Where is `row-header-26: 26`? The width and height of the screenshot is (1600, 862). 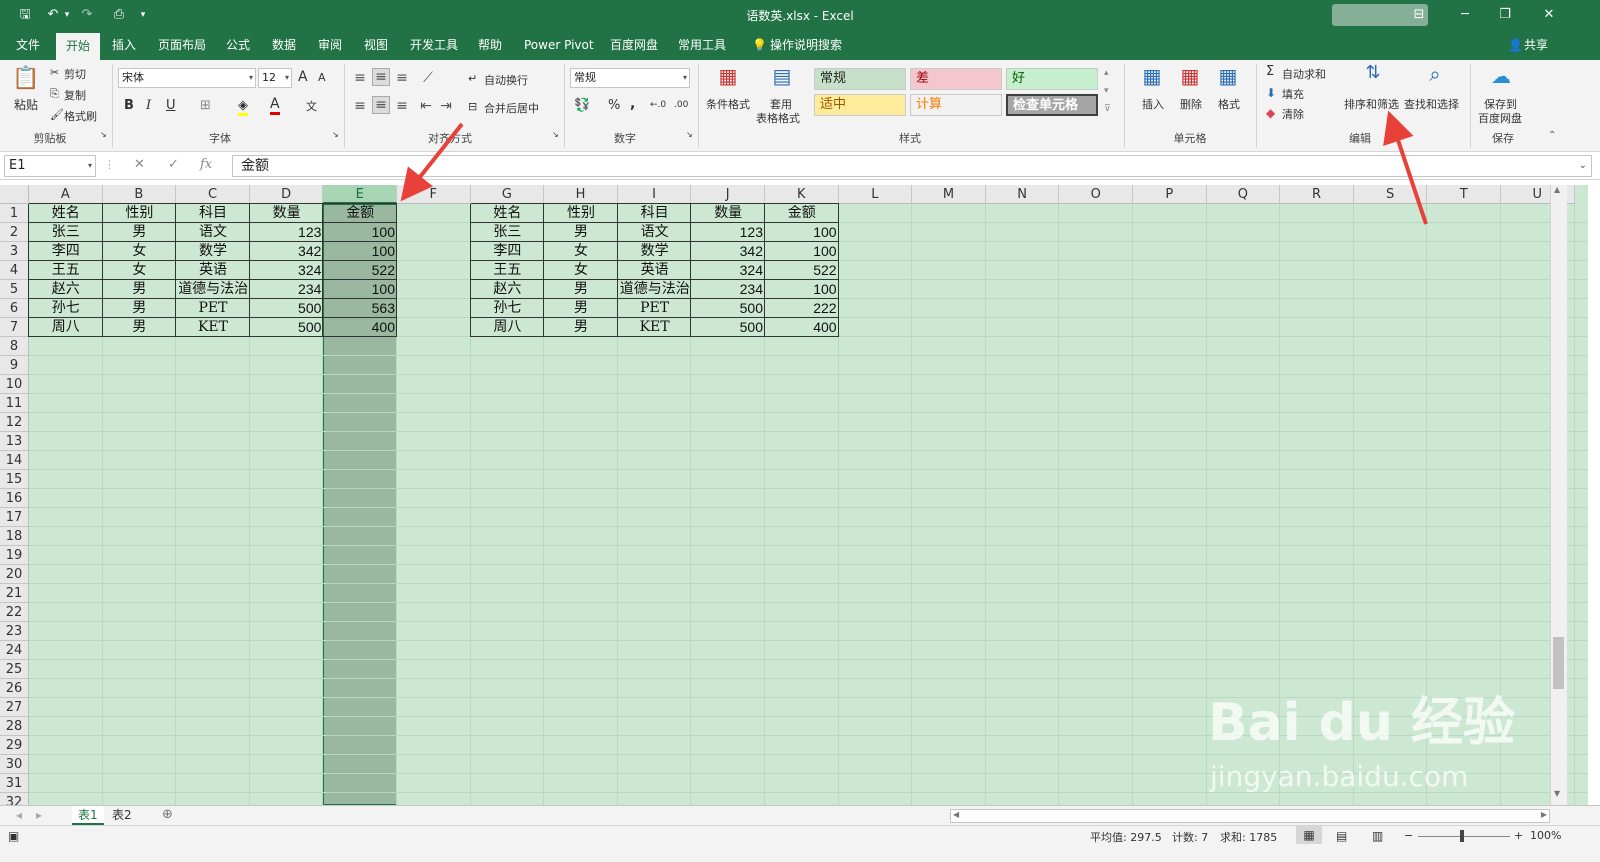 row-header-26: 26 is located at coordinates (14, 688).